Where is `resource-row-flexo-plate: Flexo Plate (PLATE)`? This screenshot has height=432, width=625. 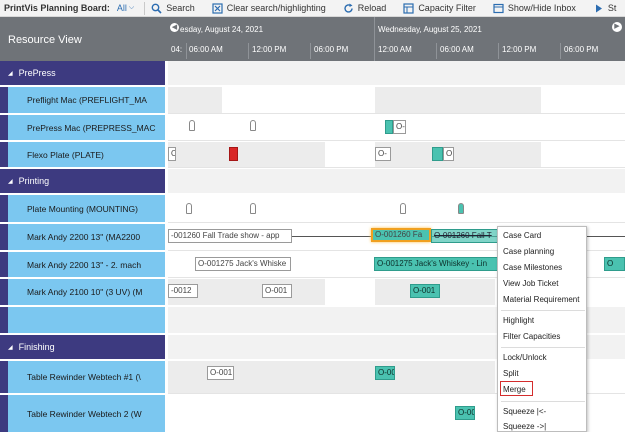
resource-row-flexo-plate: Flexo Plate (PLATE) is located at coordinates (82, 154).